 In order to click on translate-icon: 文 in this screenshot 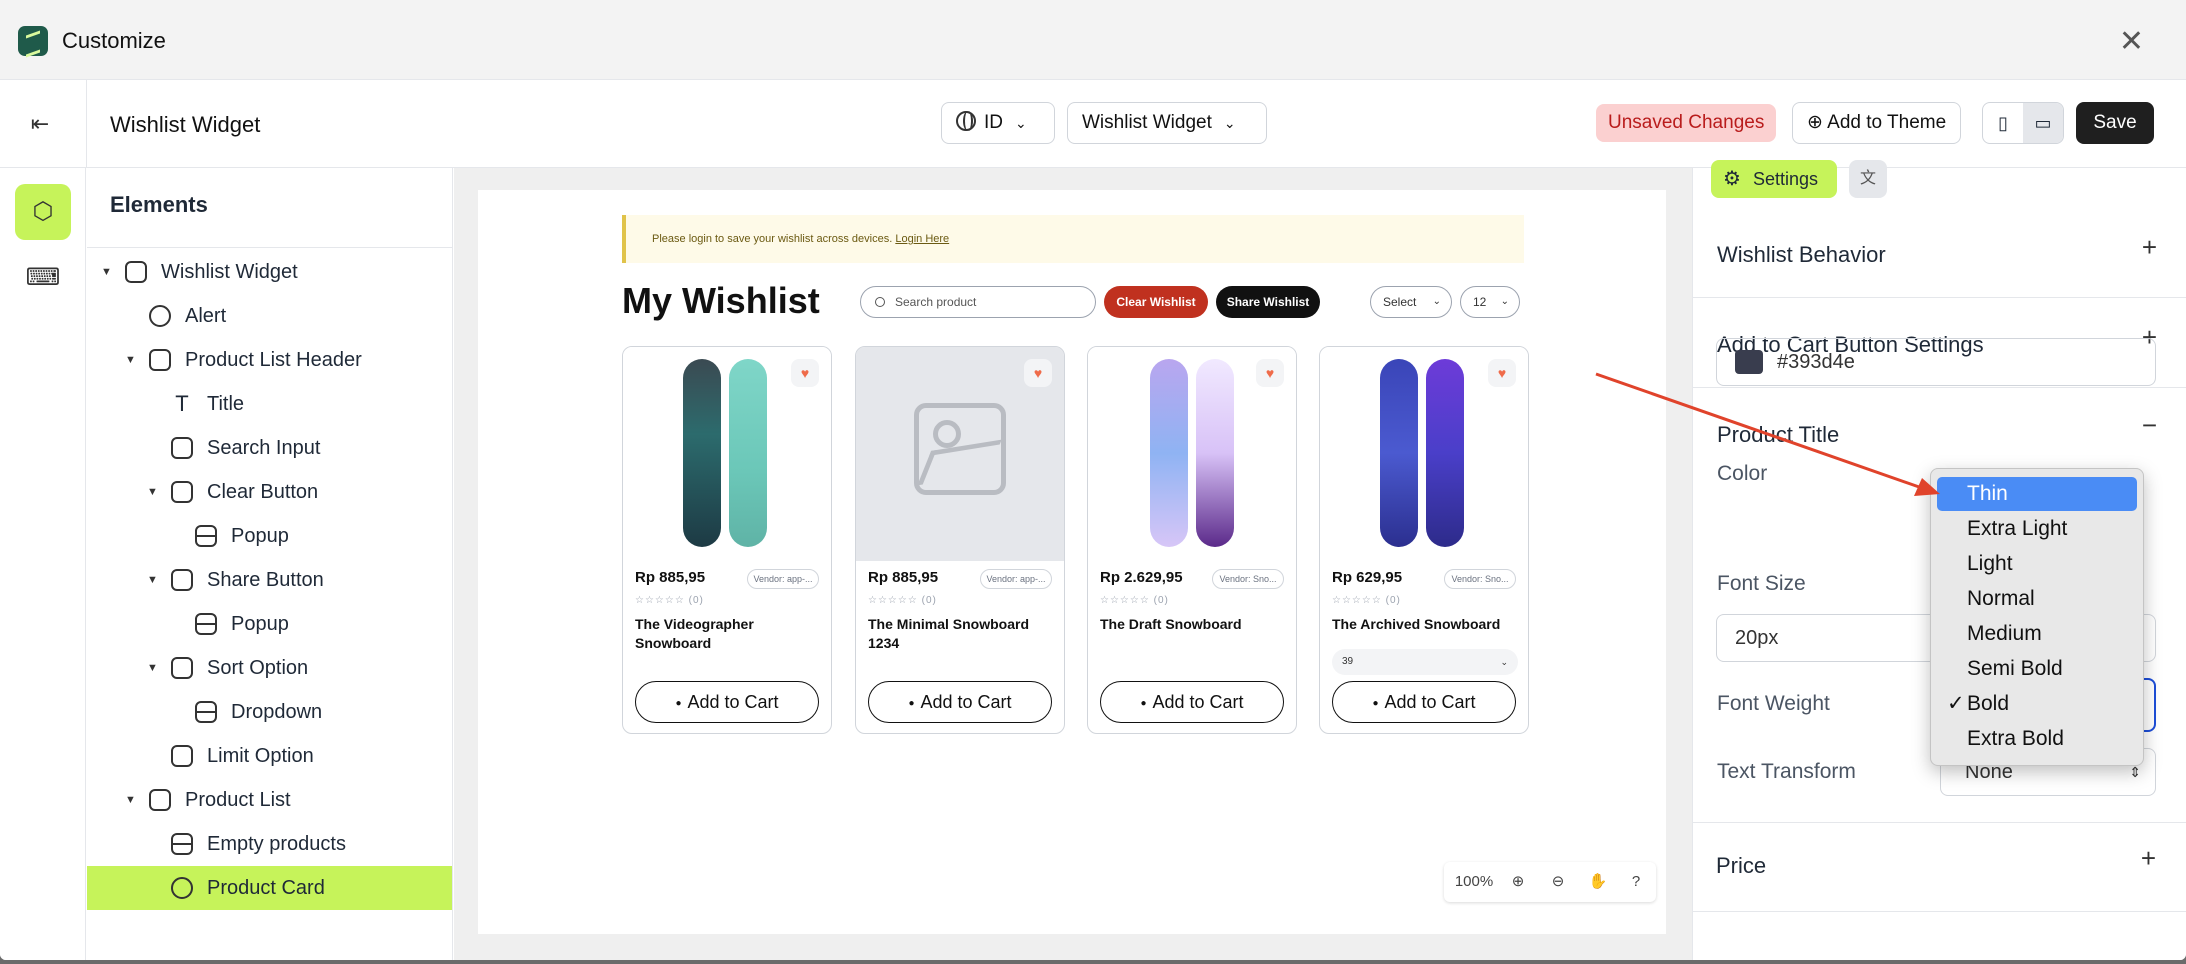, I will do `click(1868, 179)`.